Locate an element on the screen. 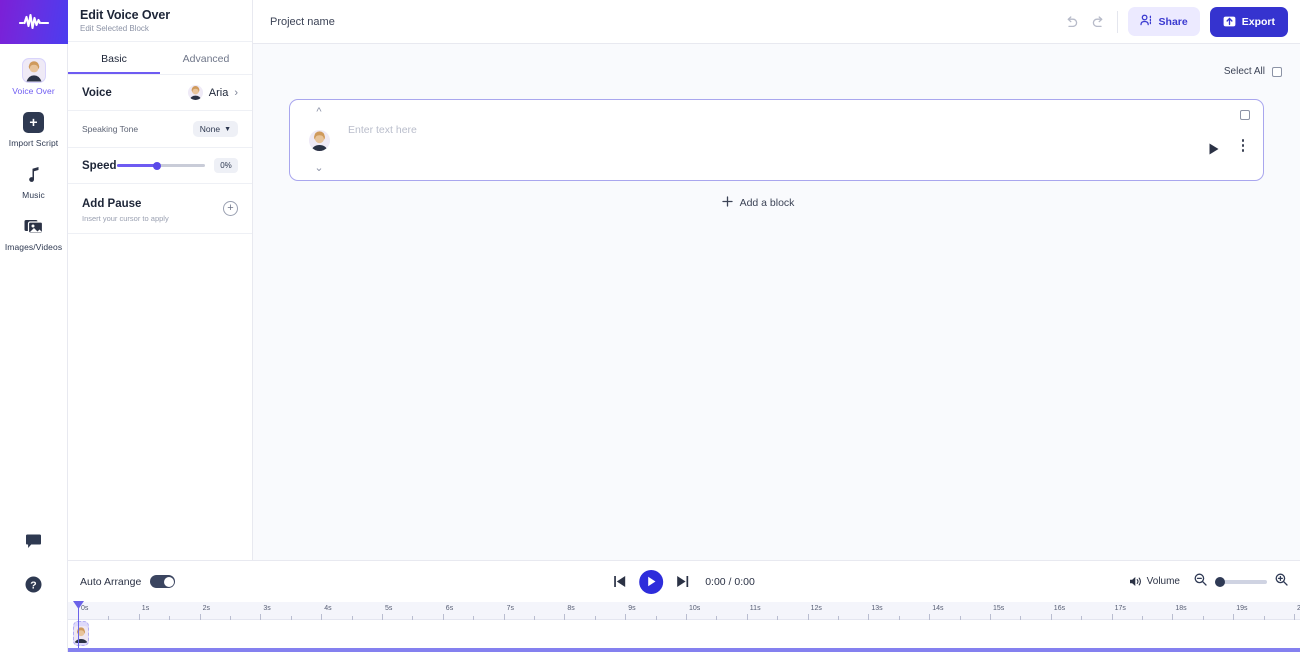 The height and width of the screenshot is (652, 1300). top-bar-actions: Share Export is located at coordinates (1176, 21).